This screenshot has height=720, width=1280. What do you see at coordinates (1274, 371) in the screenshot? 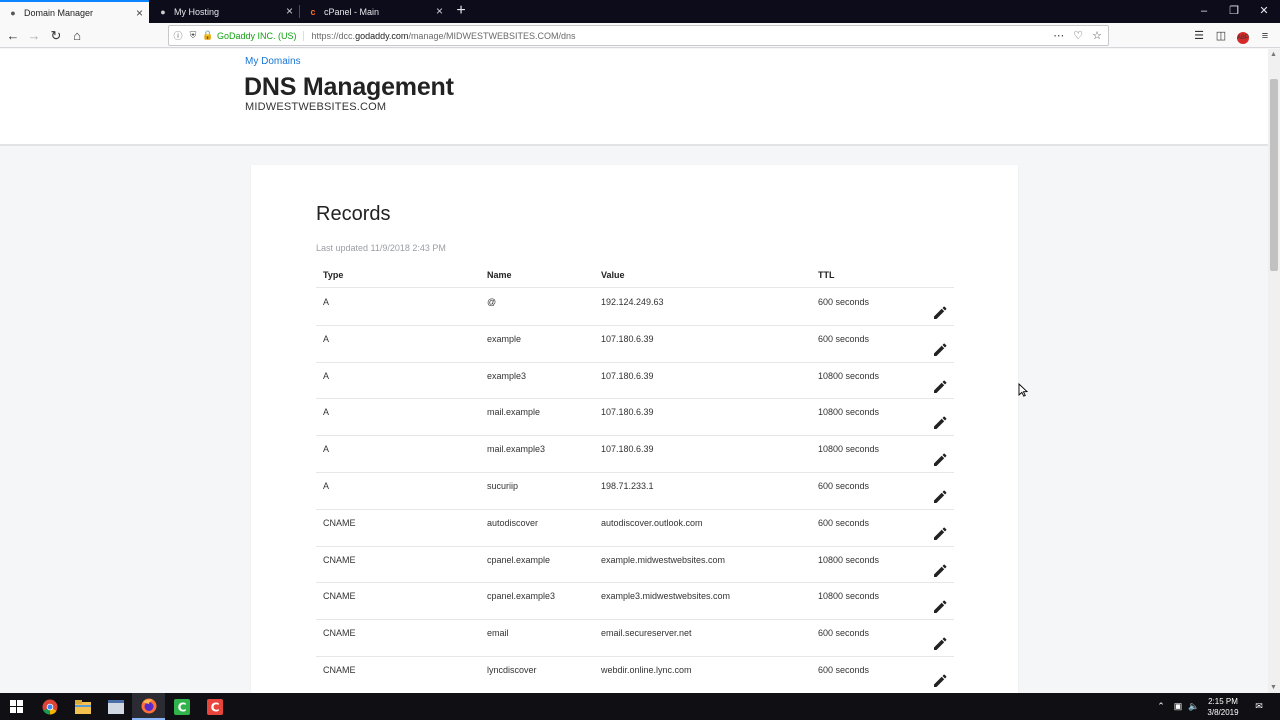
I see `page-scrollbar: ▲ ▼` at bounding box center [1274, 371].